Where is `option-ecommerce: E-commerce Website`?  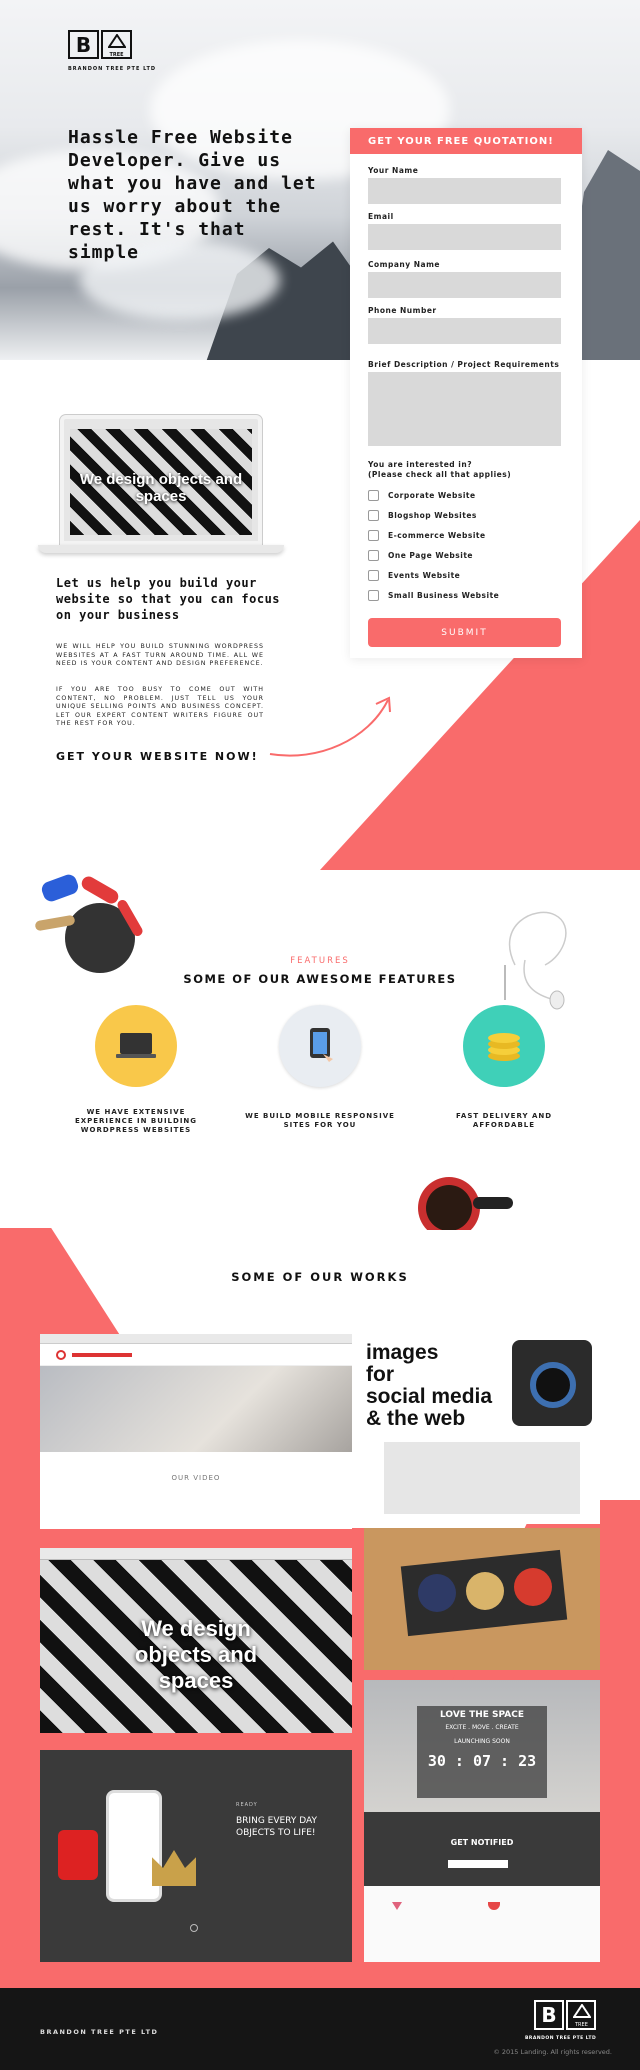 option-ecommerce: E-commerce Website is located at coordinates (427, 535).